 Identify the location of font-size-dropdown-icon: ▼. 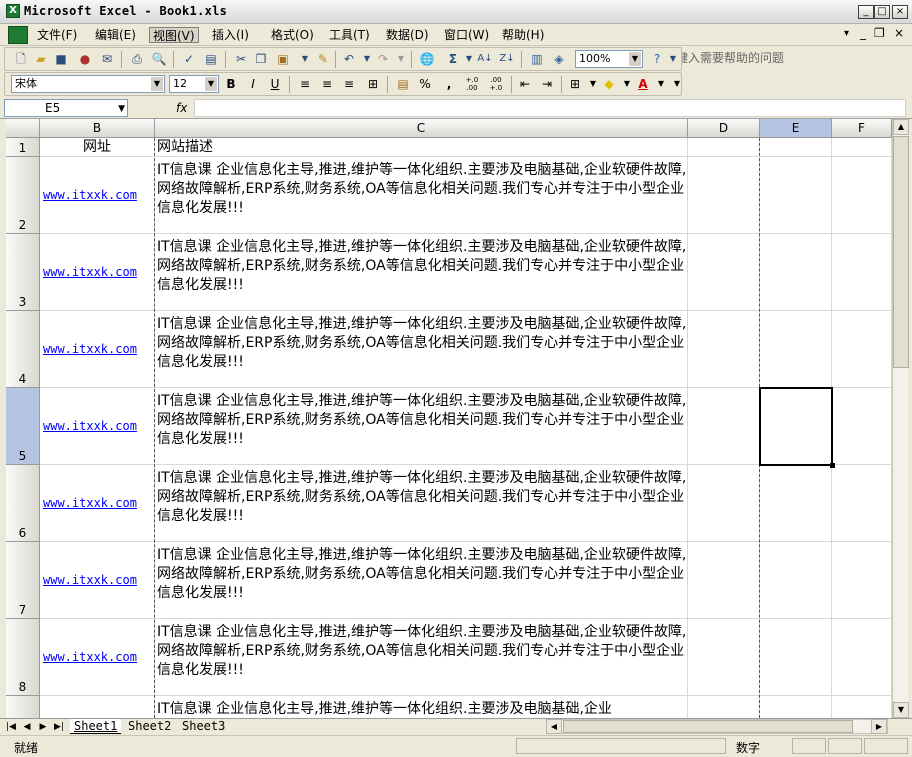
(211, 84).